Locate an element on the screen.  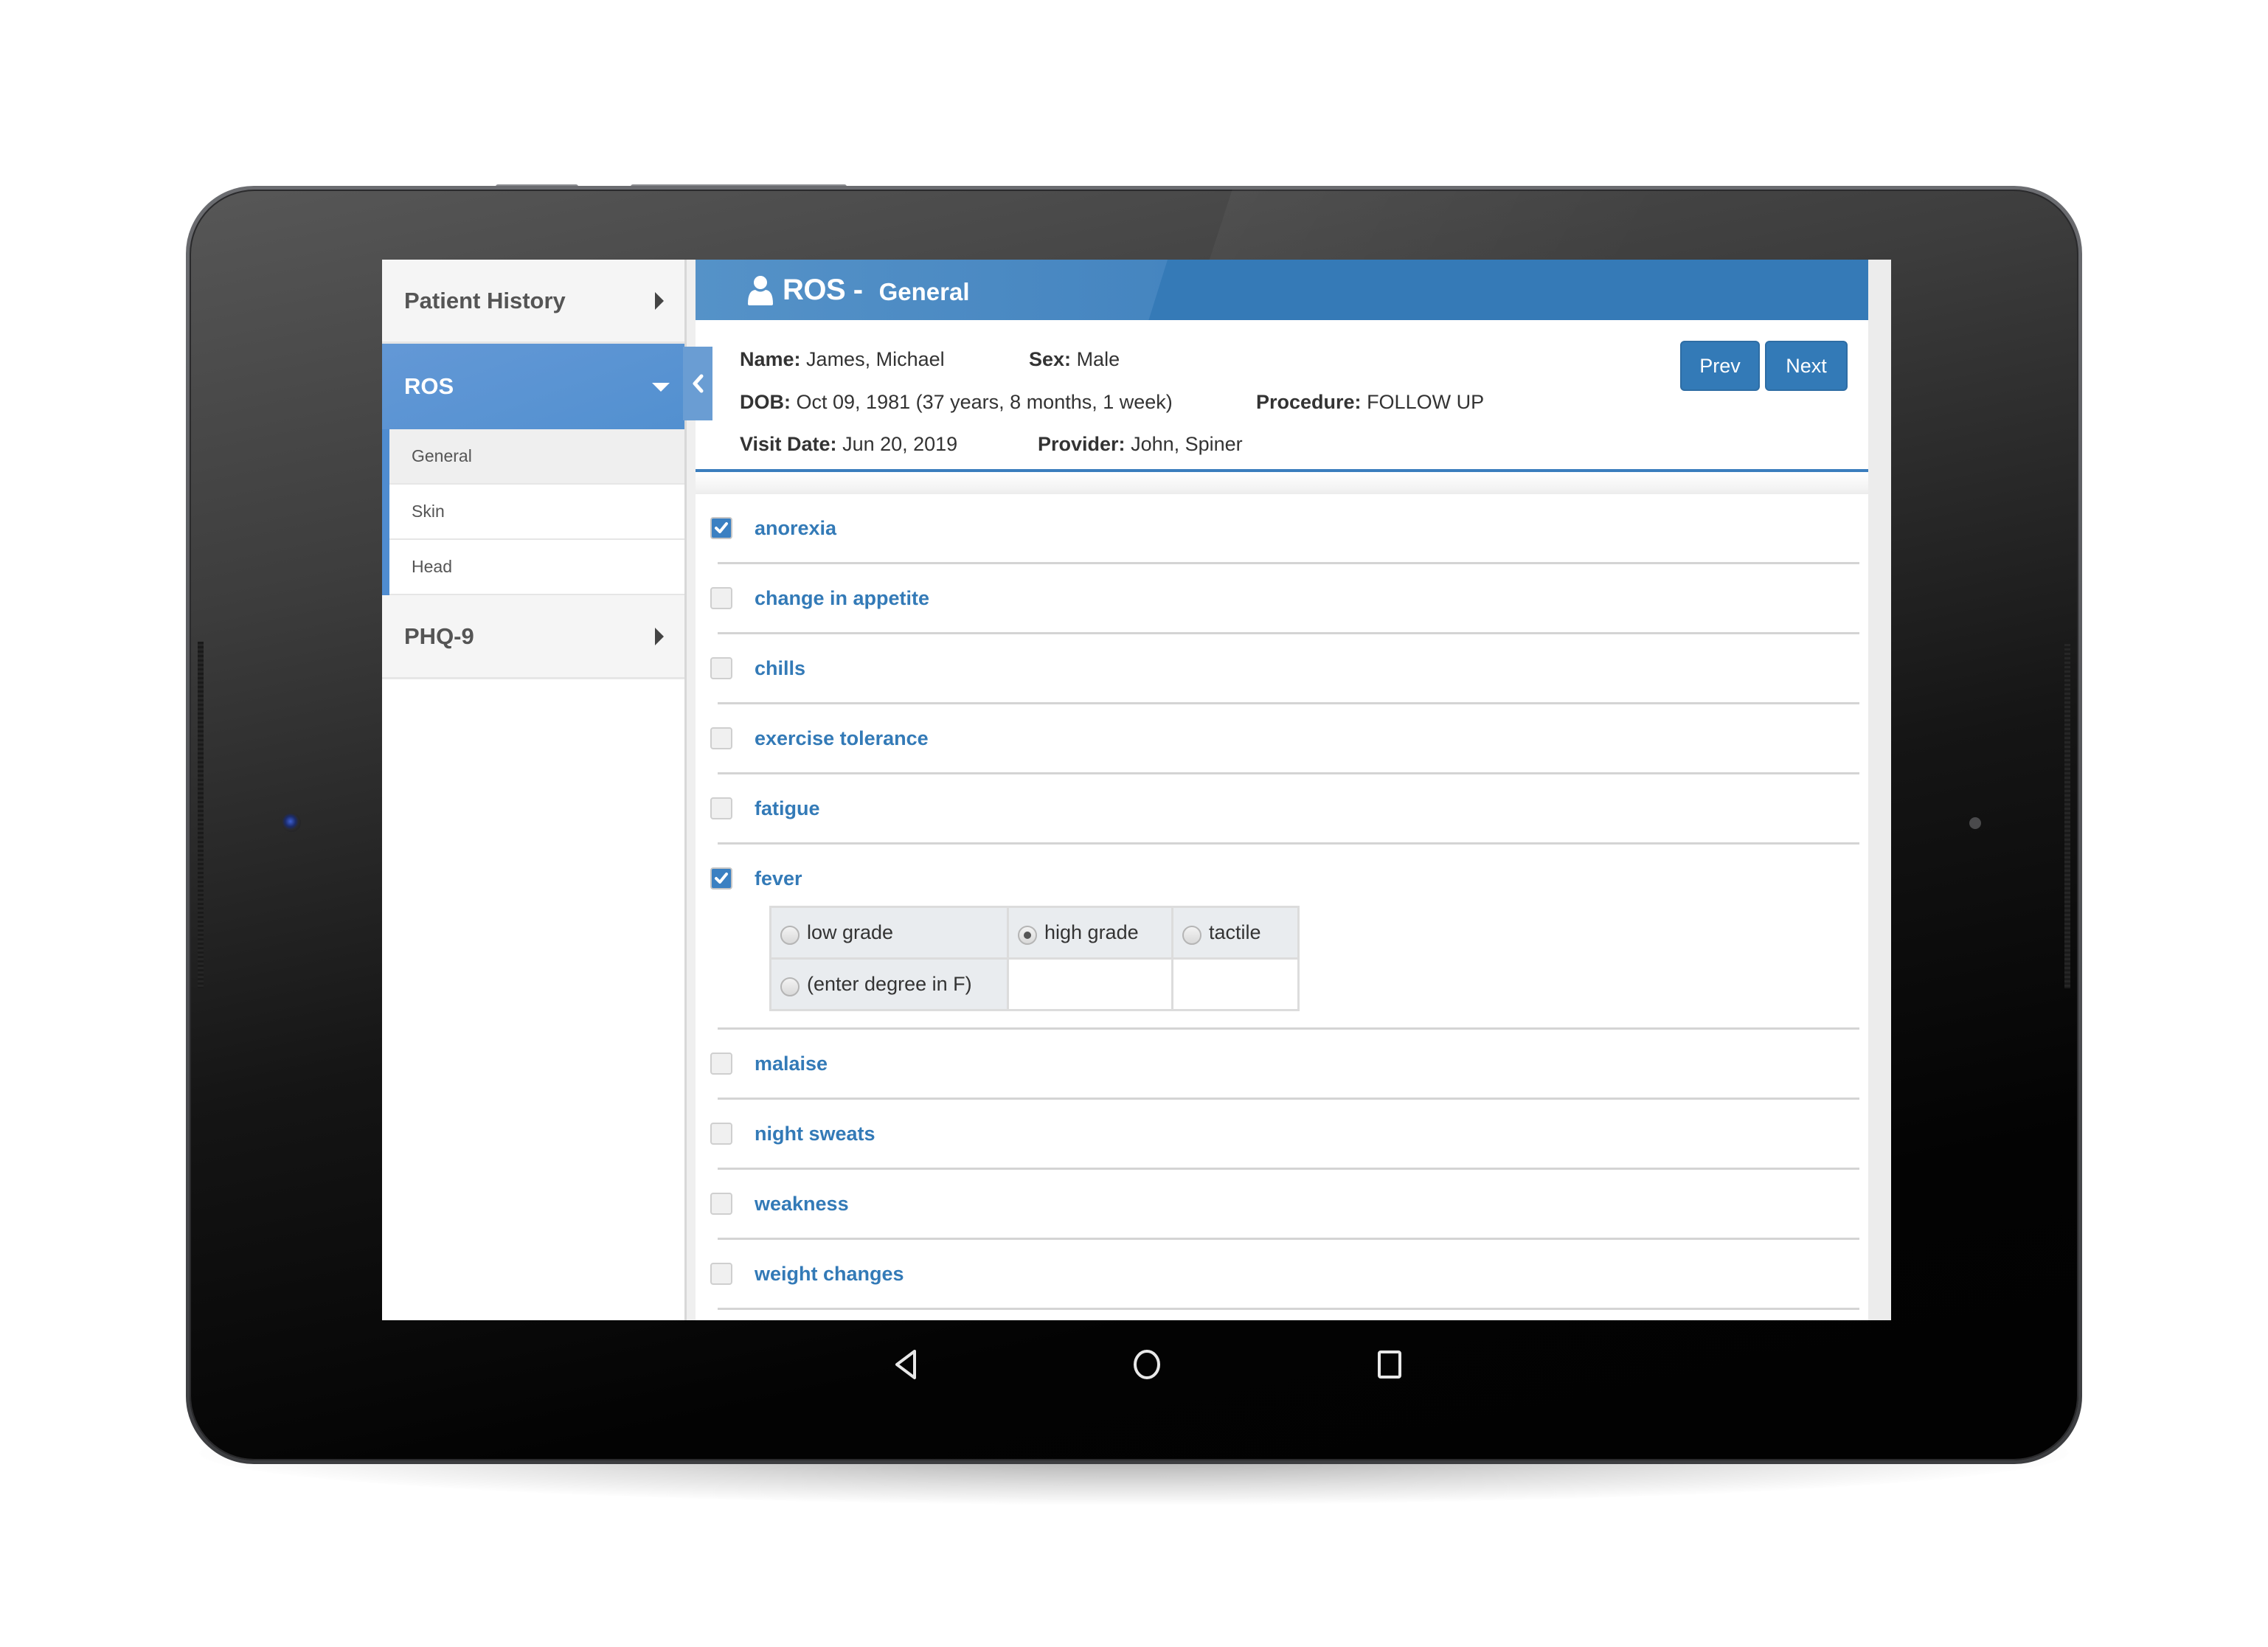
sidebar-section-label: PHQ-9 is located at coordinates (439, 636).